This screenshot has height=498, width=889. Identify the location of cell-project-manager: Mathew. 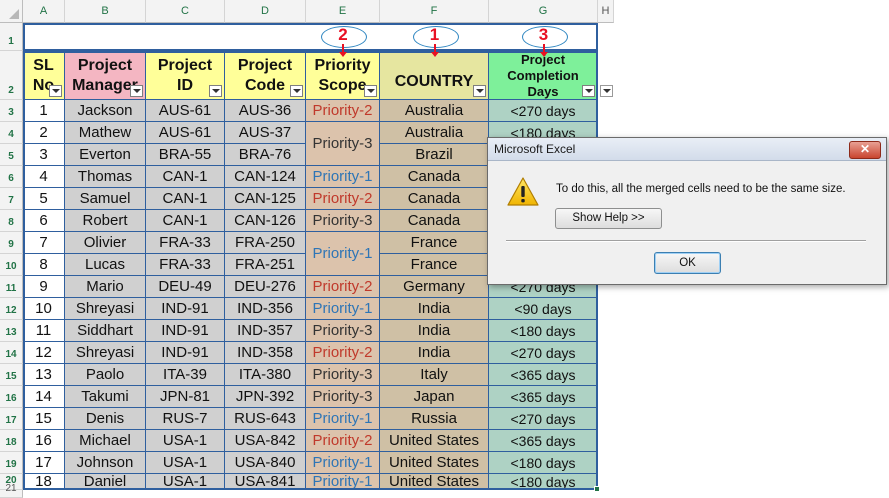
(105, 133).